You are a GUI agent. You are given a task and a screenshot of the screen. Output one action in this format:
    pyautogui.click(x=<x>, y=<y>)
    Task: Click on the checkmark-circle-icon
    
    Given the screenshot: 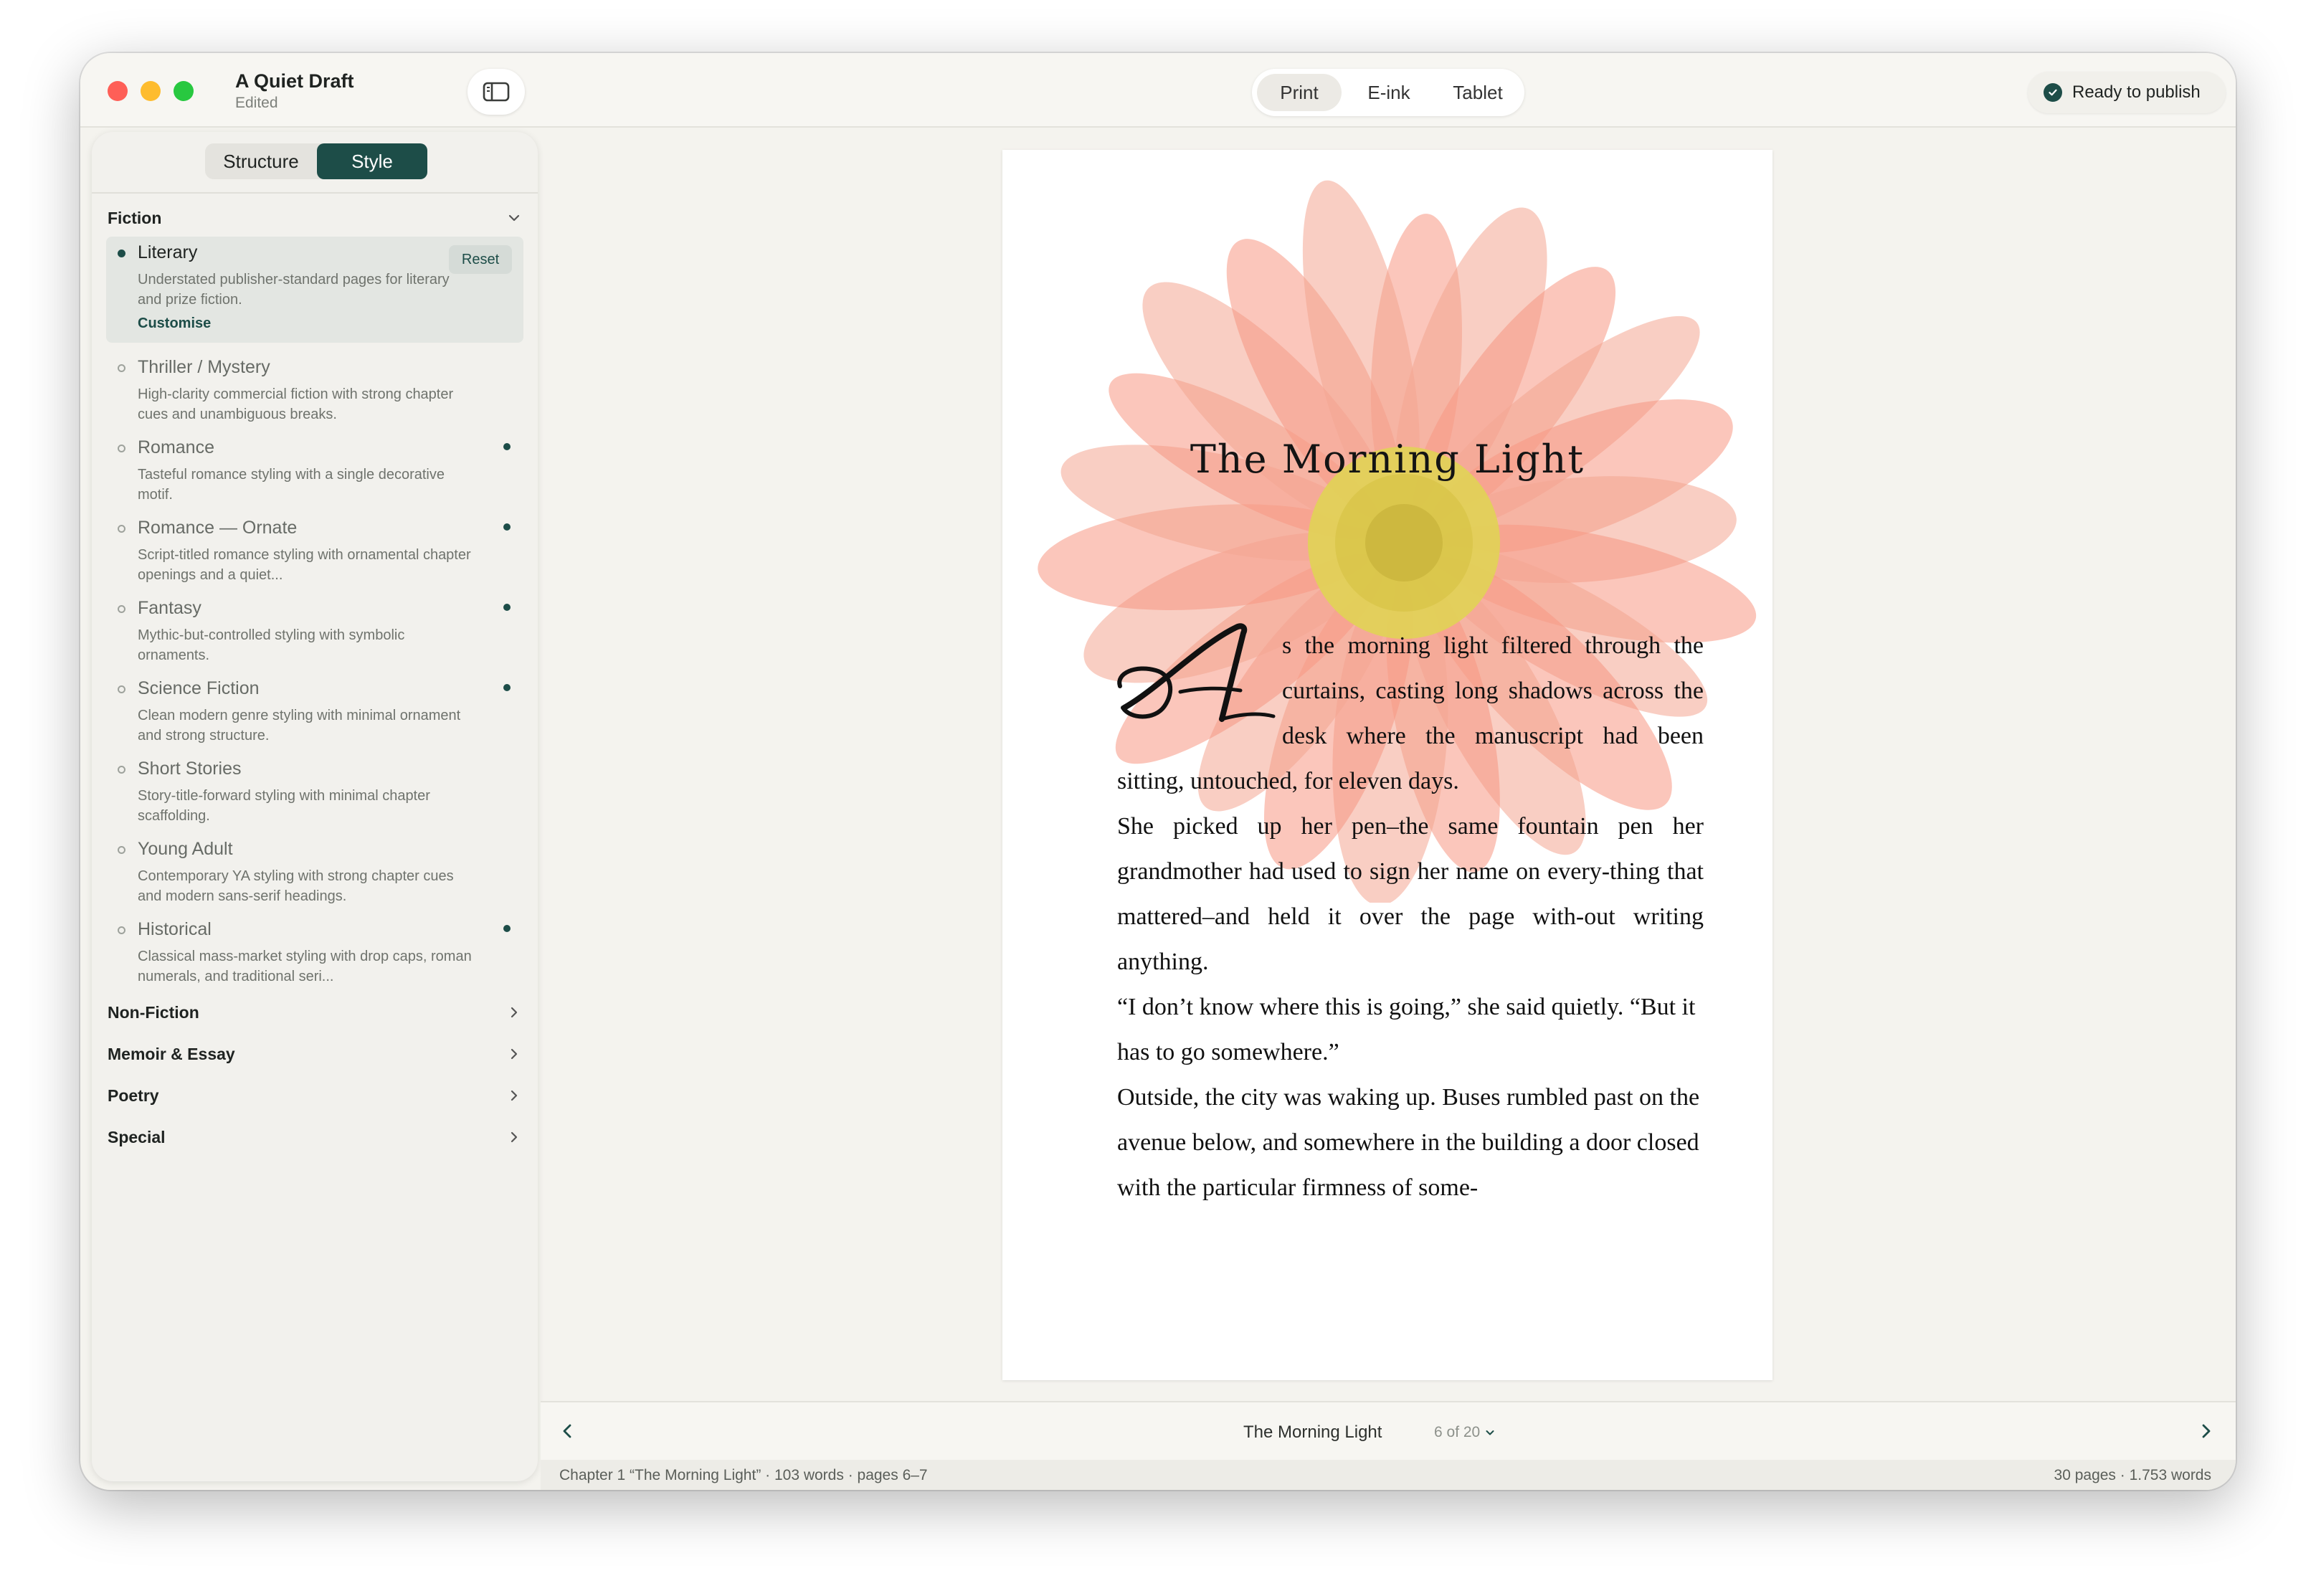 What is the action you would take?
    pyautogui.click(x=2053, y=92)
    